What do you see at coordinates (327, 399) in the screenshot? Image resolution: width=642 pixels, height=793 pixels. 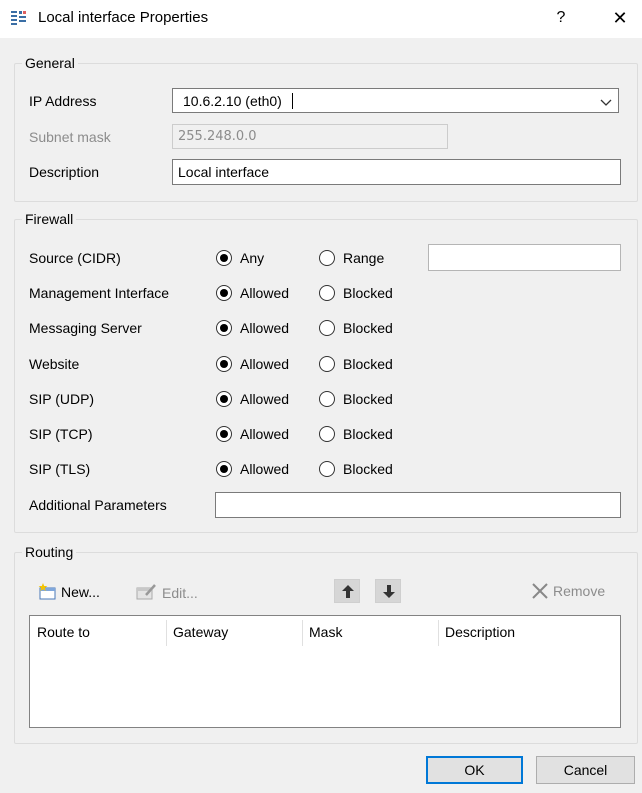 I see `sip-udp-blocked-radio` at bounding box center [327, 399].